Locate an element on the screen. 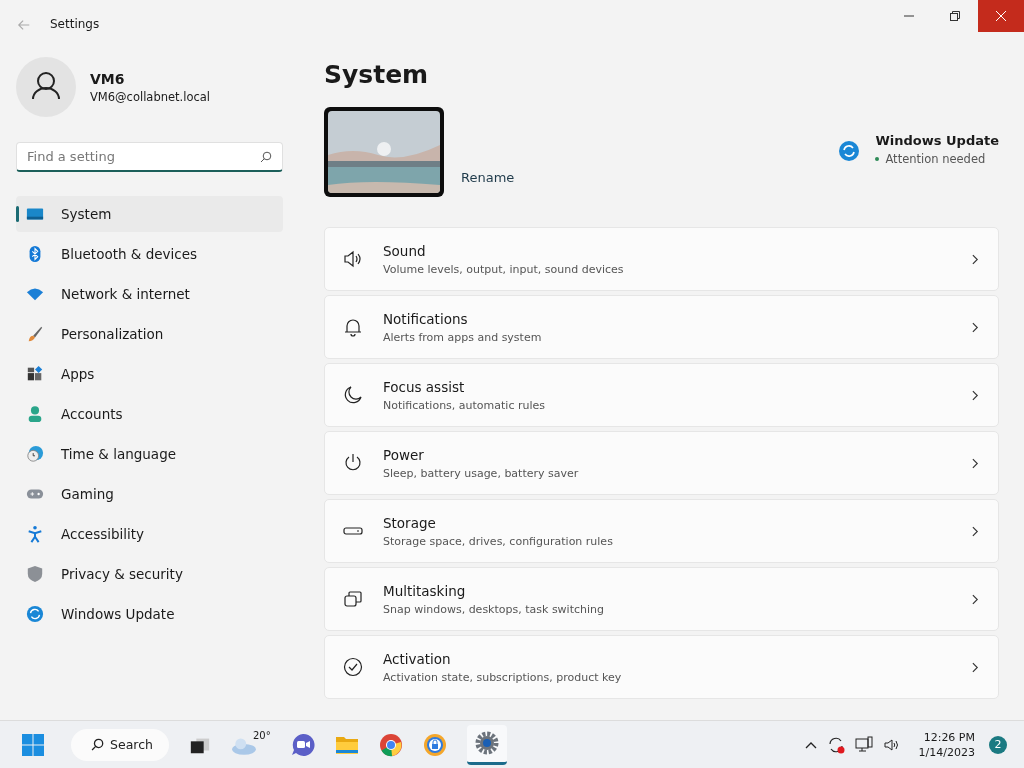 This screenshot has width=1024, height=768. card-title: Multitasking is located at coordinates (425, 590).